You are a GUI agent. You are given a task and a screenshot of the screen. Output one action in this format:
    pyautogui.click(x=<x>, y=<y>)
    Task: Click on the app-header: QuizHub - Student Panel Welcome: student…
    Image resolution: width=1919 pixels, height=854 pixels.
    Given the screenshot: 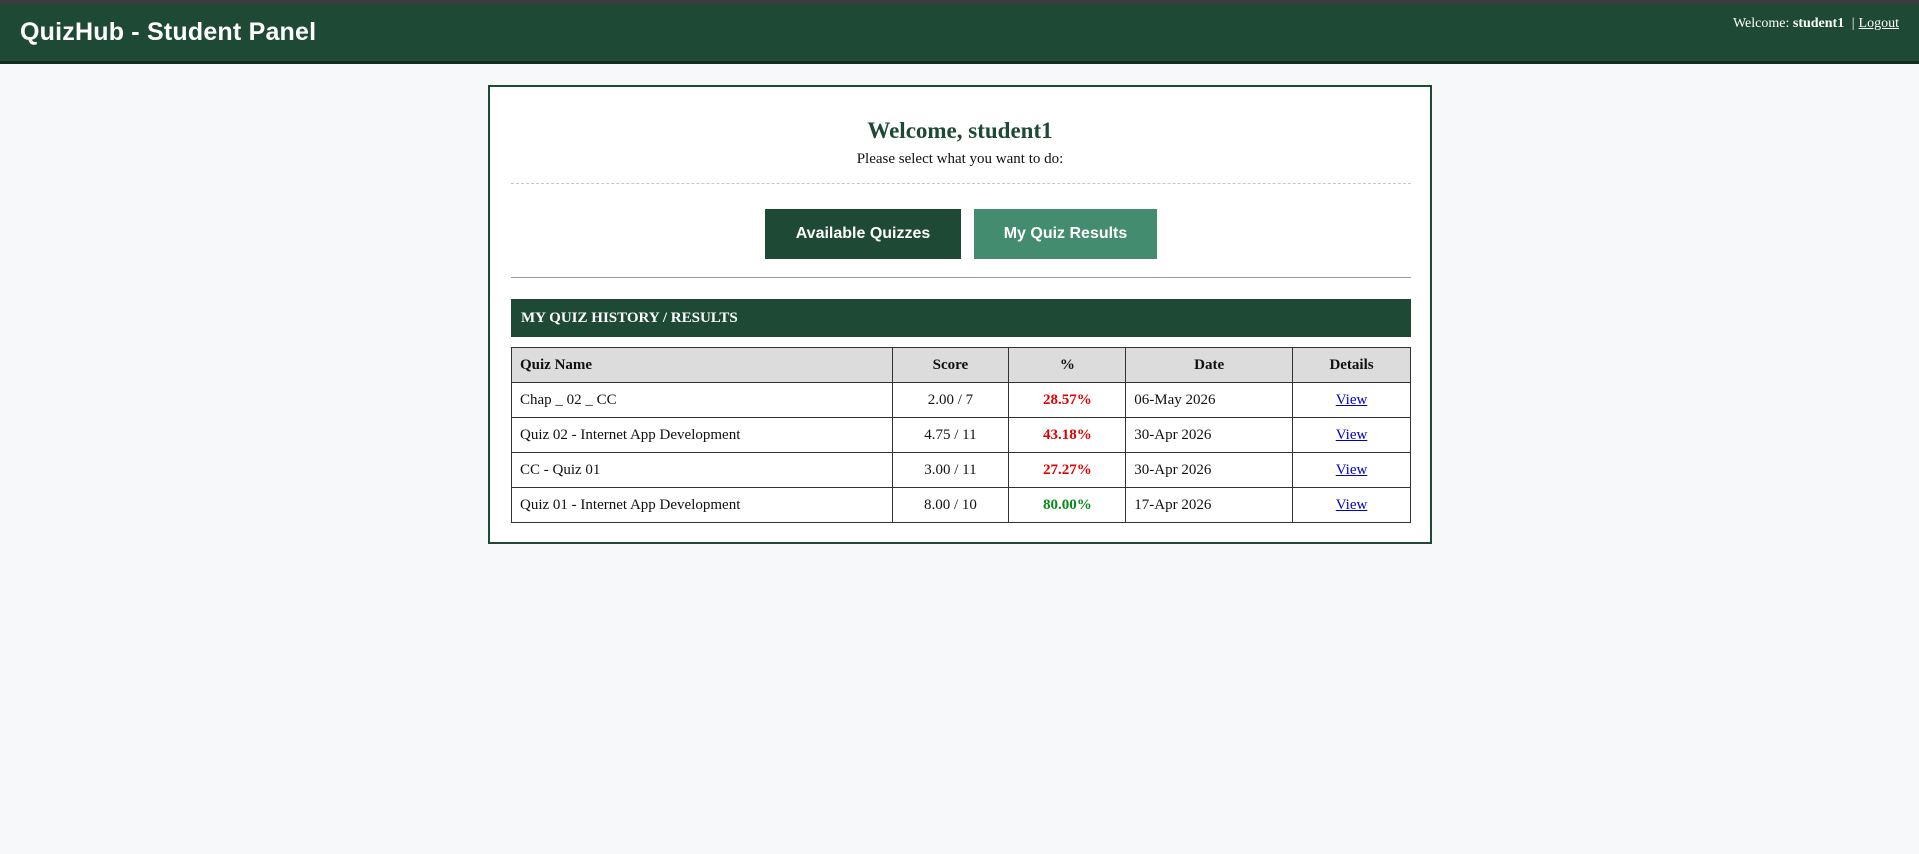 What is the action you would take?
    pyautogui.click(x=959, y=34)
    